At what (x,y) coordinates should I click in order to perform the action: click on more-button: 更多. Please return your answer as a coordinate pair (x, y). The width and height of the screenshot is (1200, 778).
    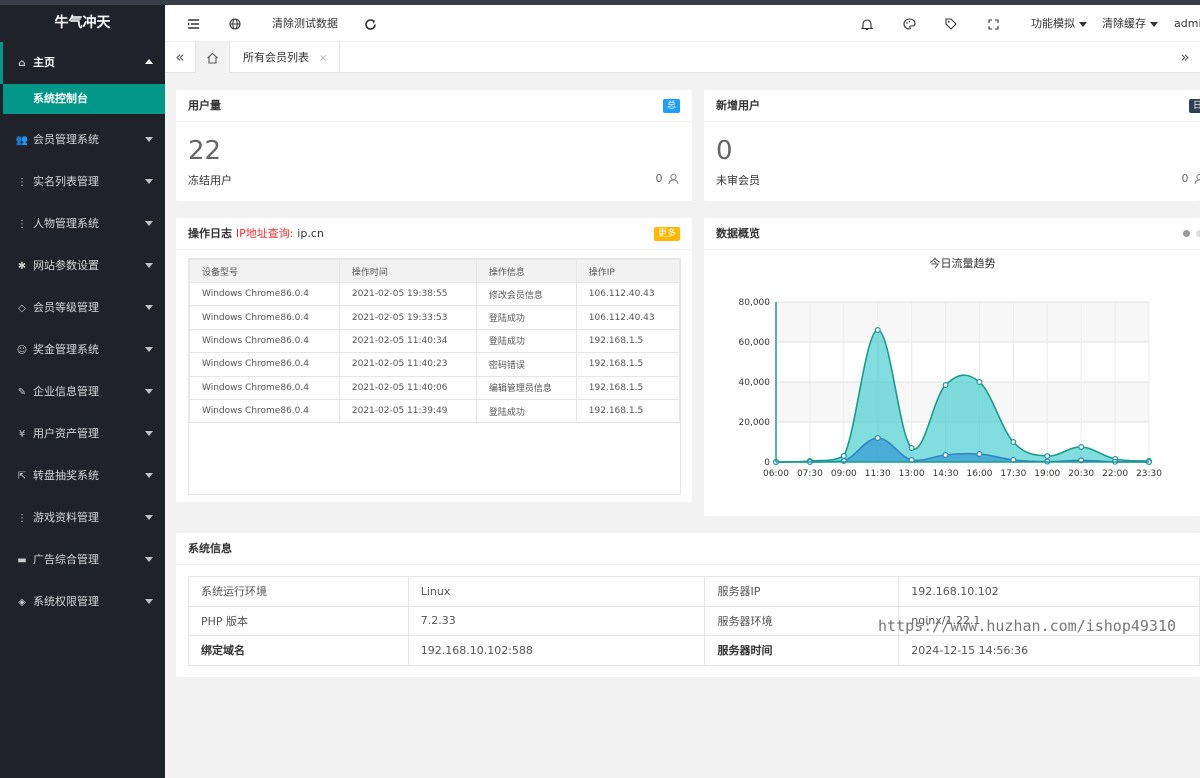
    Looking at the image, I should click on (666, 234).